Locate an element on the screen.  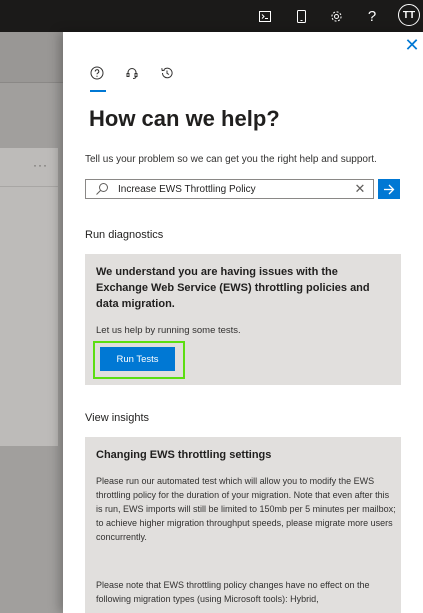
close-icon: ✕ is located at coordinates (412, 45).